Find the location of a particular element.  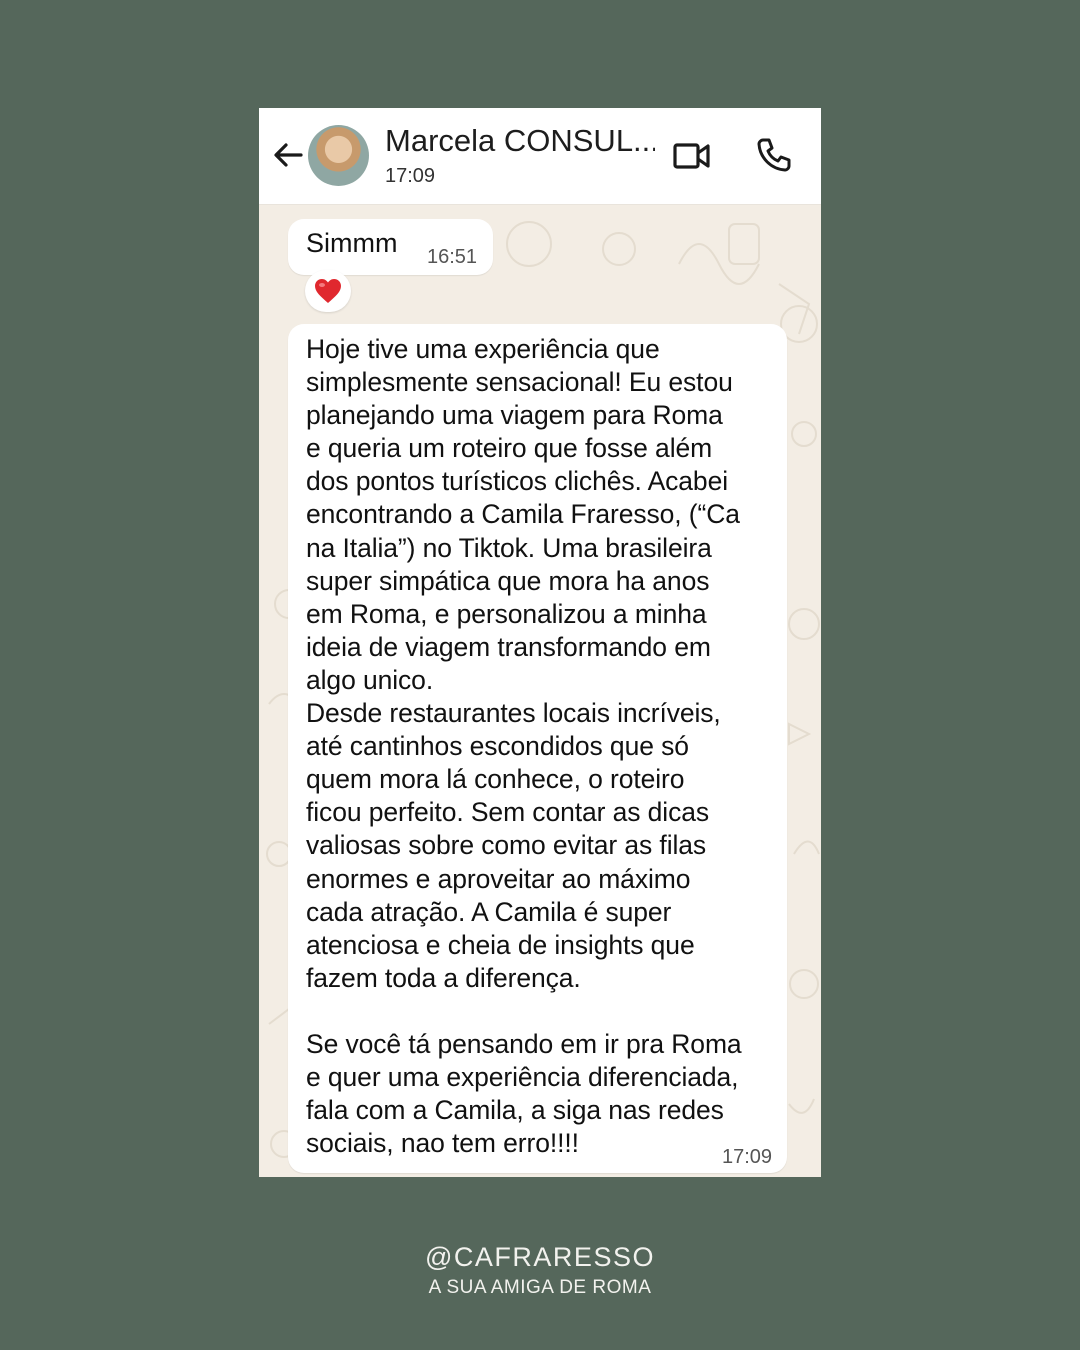

heart-icon is located at coordinates (328, 291).